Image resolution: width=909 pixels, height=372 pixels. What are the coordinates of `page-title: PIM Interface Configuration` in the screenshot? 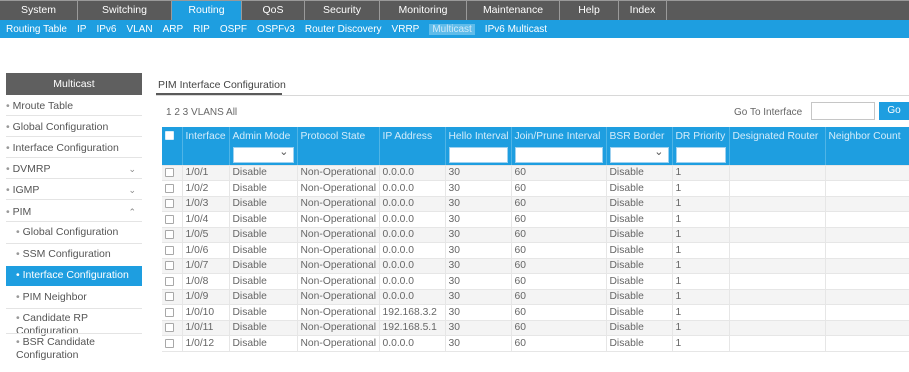 It's located at (222, 85).